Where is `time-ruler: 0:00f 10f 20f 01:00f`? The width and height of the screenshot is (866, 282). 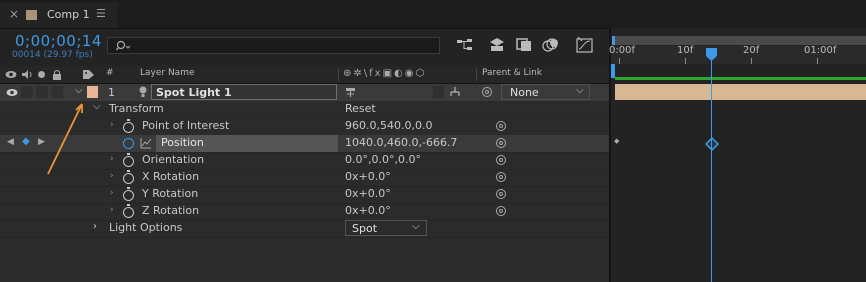
time-ruler: 0:00f 10f 20f 01:00f is located at coordinates (737, 54).